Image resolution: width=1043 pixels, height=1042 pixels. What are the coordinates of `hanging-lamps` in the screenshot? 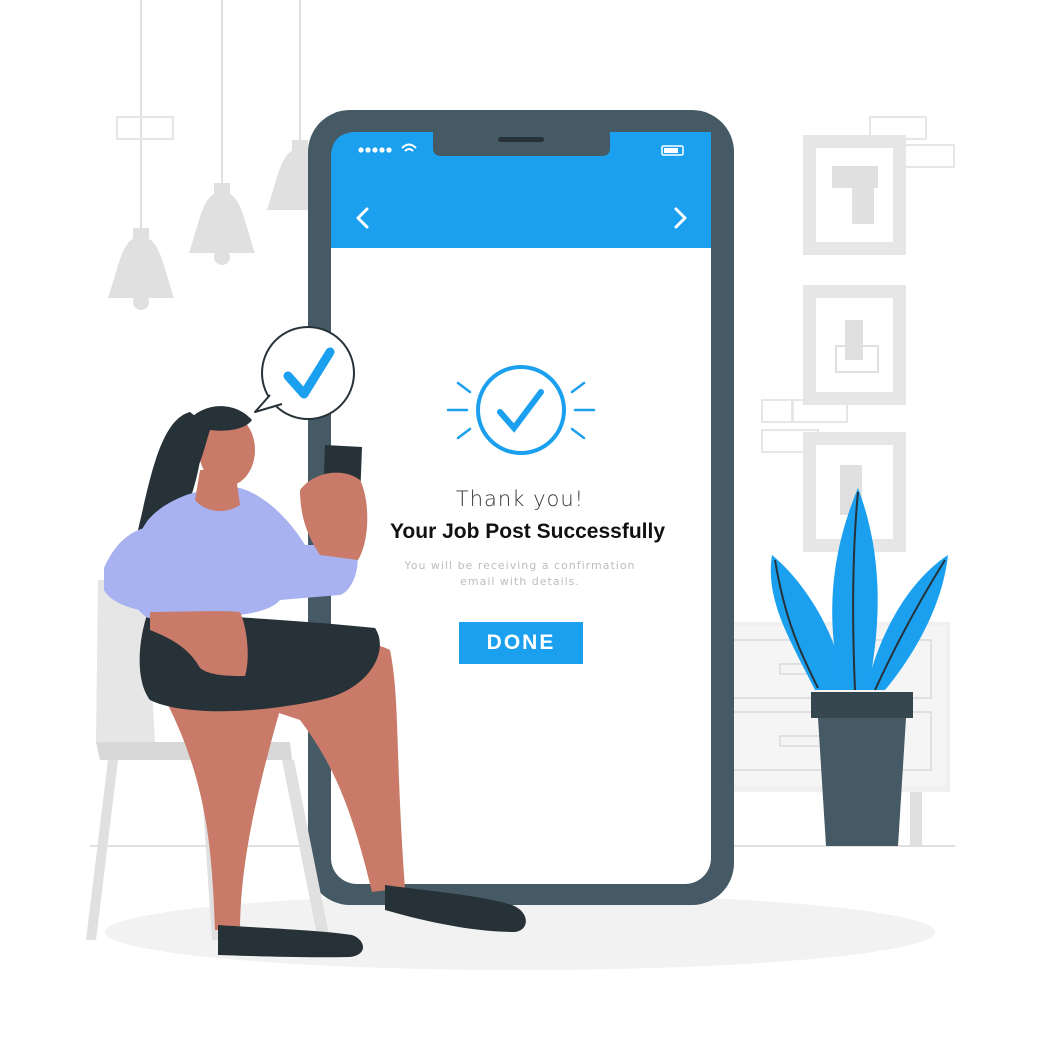 It's located at (220, 155).